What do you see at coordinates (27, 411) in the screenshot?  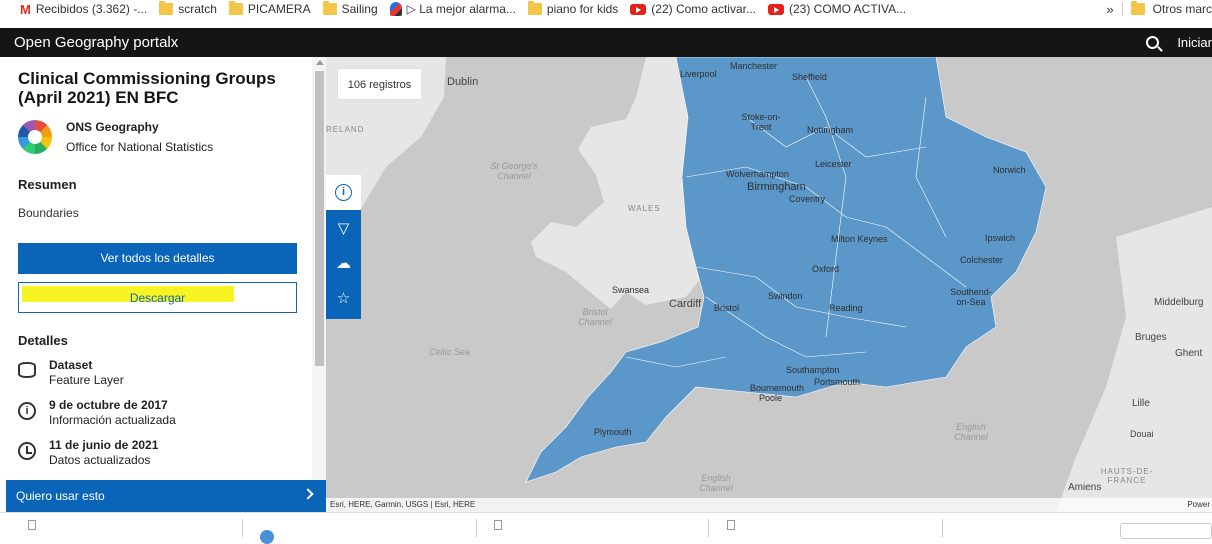 I see `info-icon: i` at bounding box center [27, 411].